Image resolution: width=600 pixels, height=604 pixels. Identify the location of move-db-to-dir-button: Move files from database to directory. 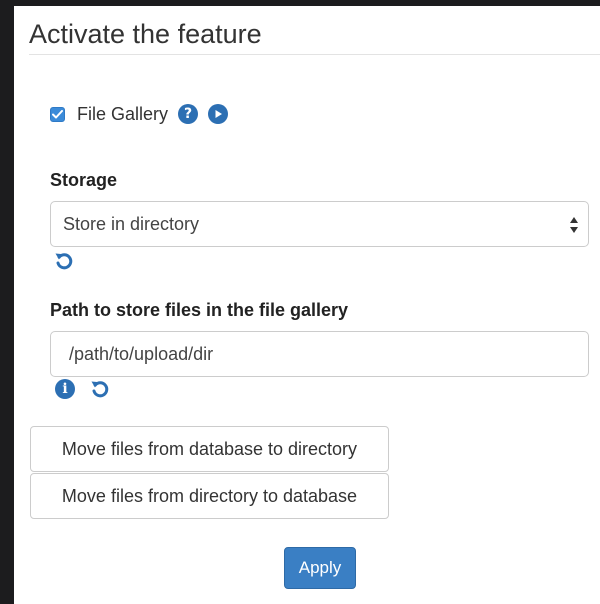
(209, 449).